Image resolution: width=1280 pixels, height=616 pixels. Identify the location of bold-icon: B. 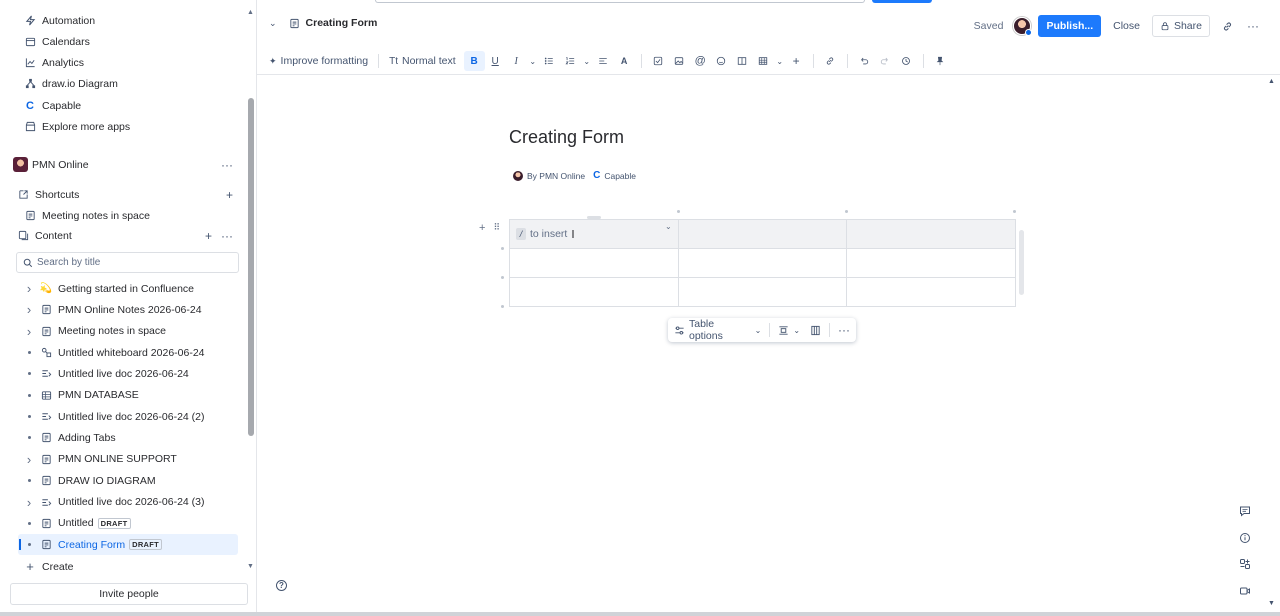
(474, 61).